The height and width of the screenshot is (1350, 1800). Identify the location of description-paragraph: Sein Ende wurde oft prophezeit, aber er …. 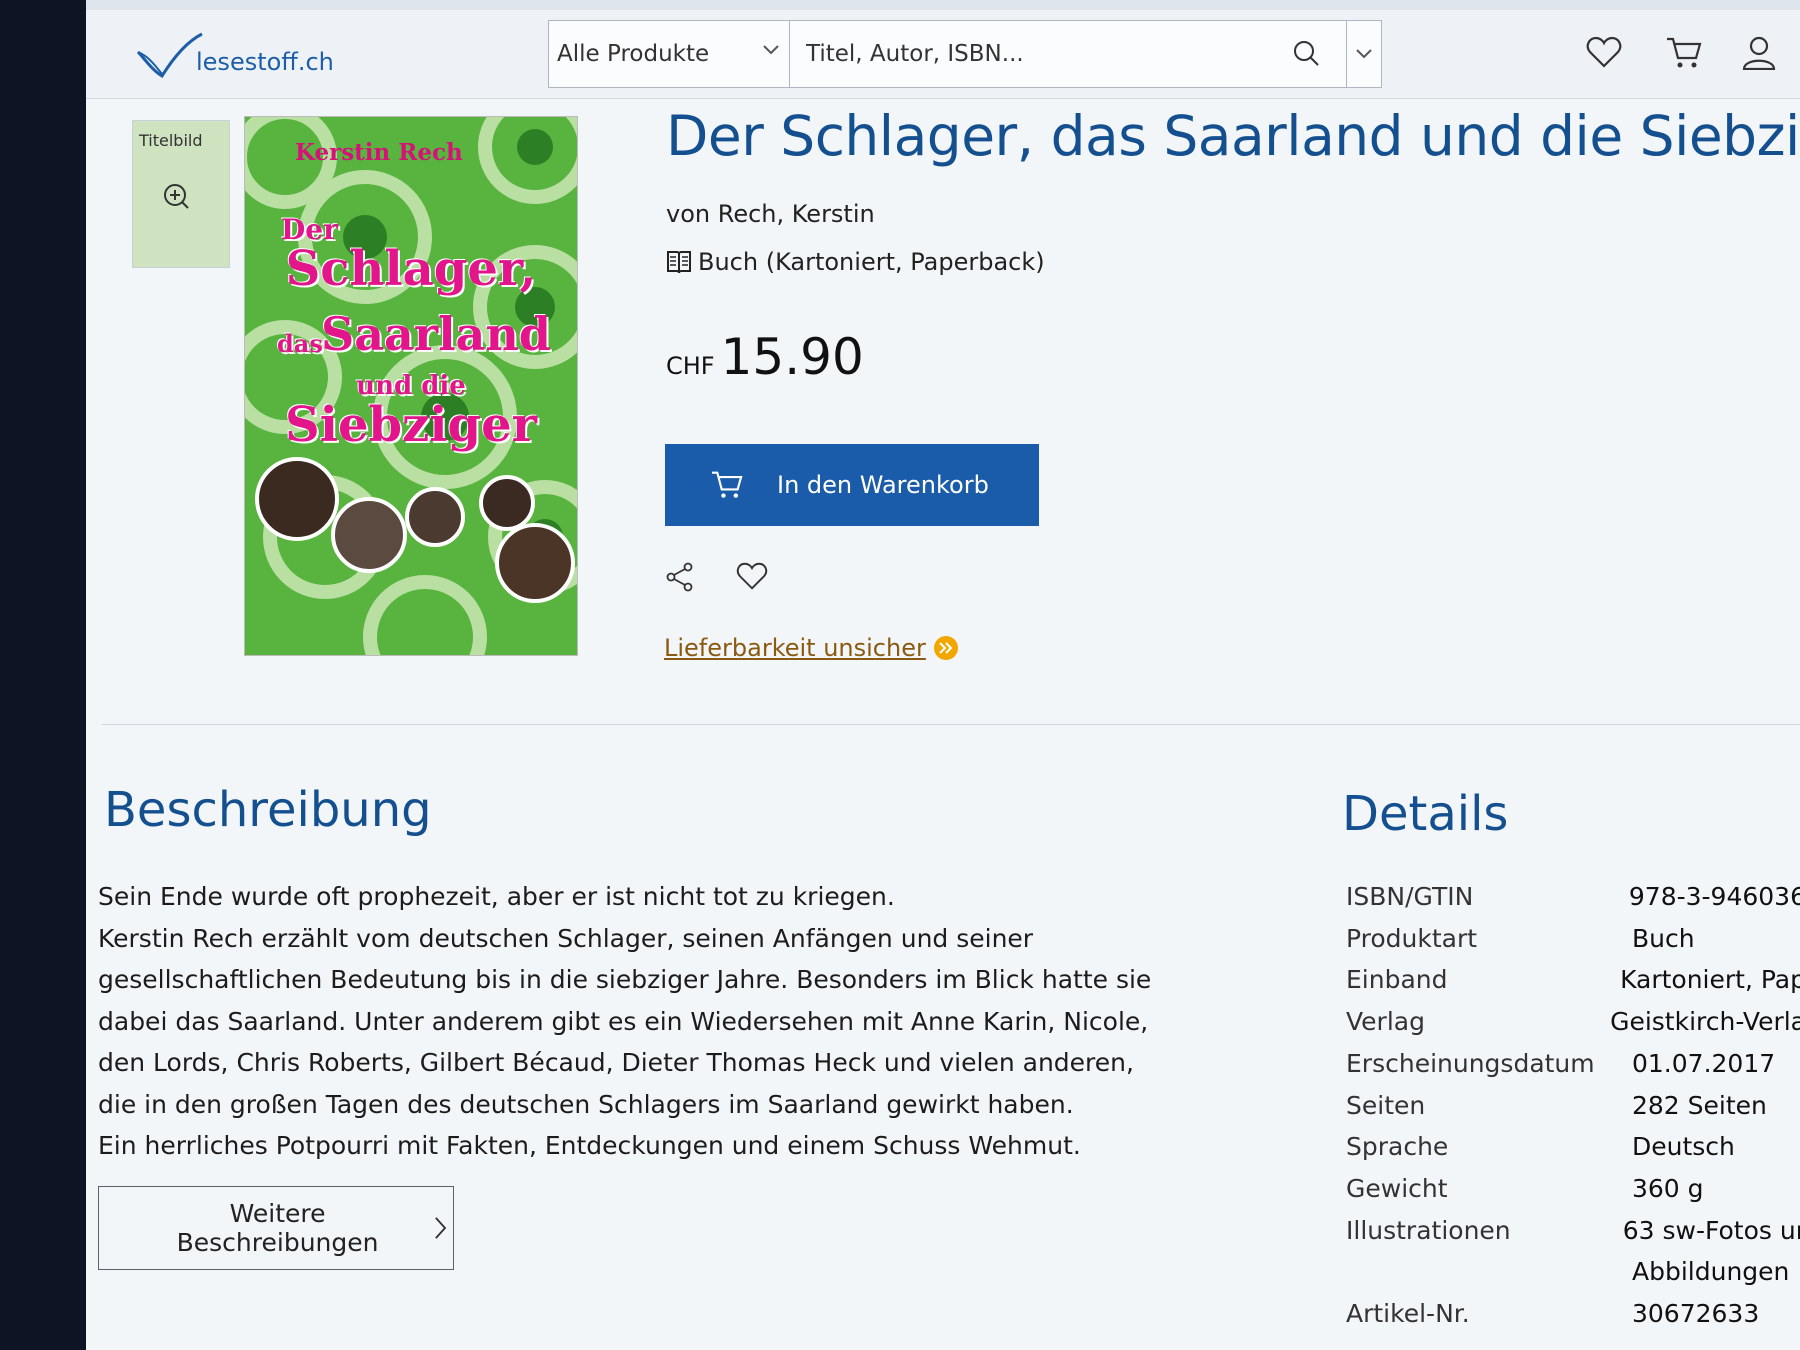
(496, 896).